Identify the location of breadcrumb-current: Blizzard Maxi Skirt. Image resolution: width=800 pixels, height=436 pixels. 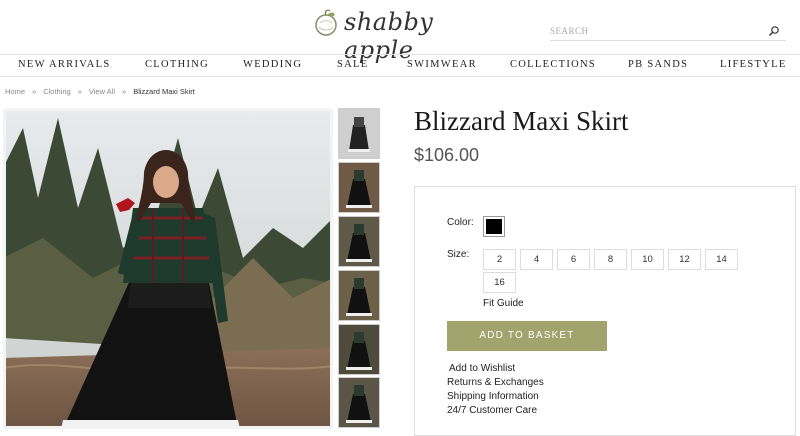
(164, 91).